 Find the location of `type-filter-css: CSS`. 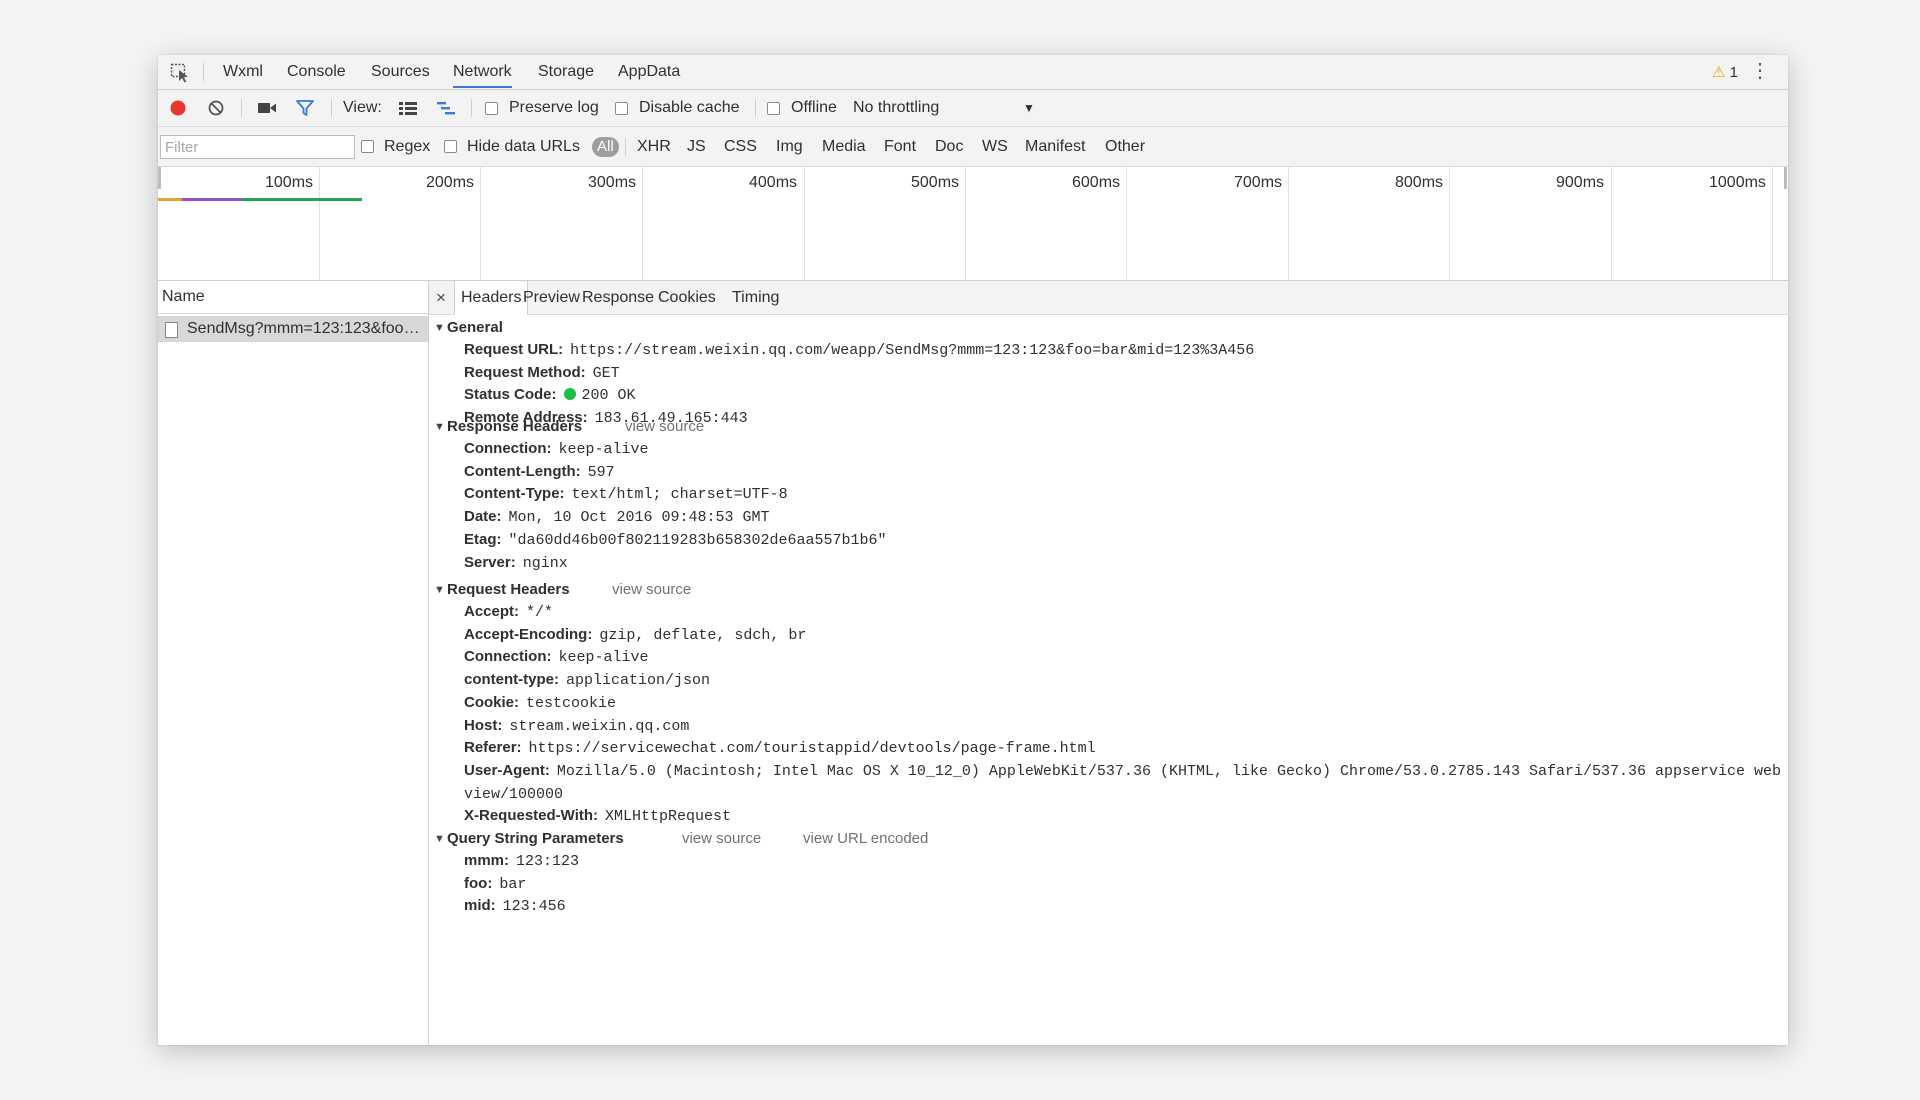

type-filter-css: CSS is located at coordinates (740, 146).